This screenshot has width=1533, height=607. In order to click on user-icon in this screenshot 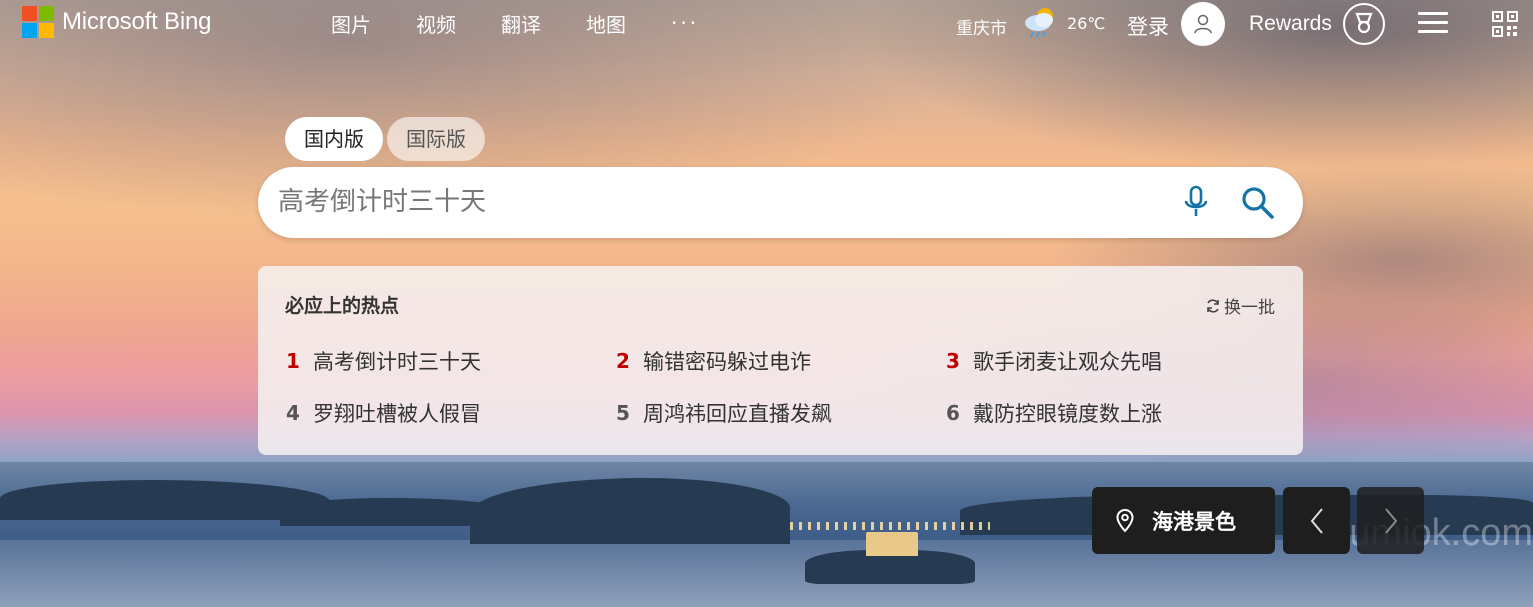, I will do `click(1203, 24)`.